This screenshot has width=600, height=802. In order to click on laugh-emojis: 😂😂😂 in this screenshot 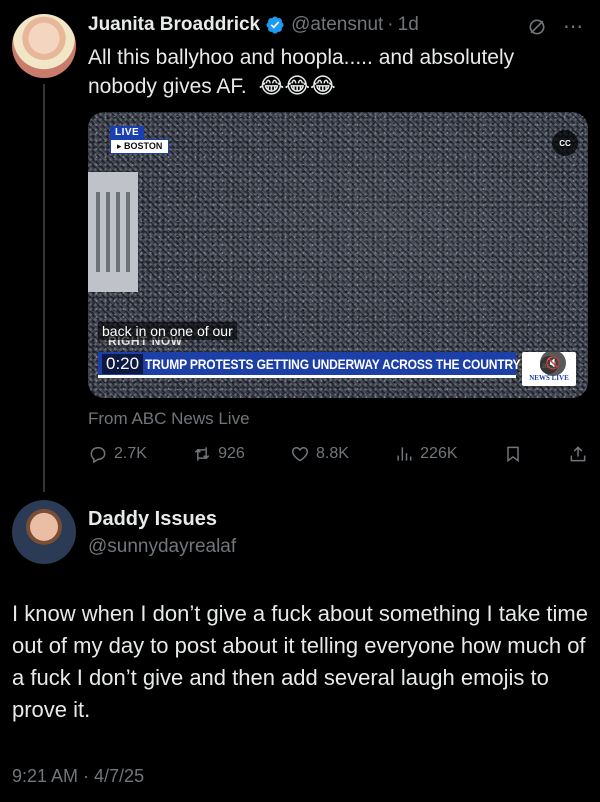, I will do `click(297, 85)`.